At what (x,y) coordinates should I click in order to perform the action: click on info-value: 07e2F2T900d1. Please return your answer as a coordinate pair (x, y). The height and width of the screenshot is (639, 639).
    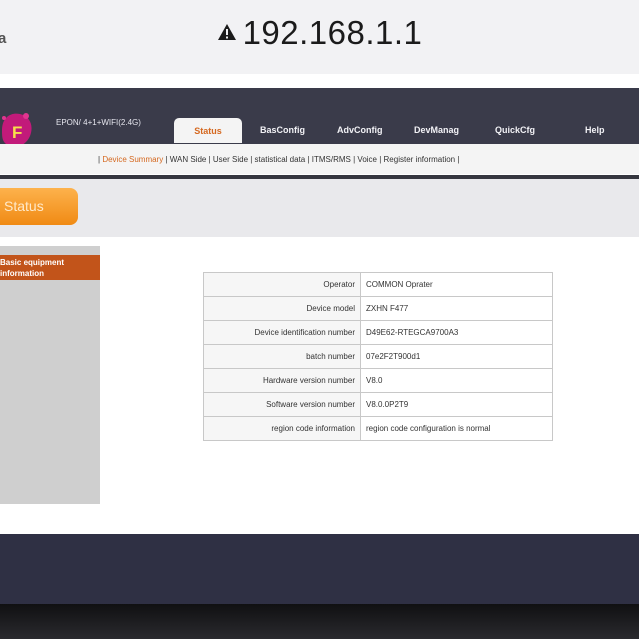
    Looking at the image, I should click on (456, 356).